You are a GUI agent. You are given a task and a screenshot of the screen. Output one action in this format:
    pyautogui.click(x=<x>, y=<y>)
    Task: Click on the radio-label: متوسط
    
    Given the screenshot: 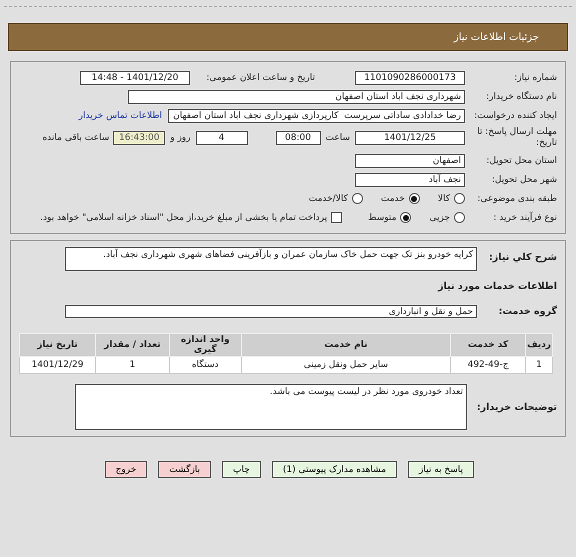 What is the action you would take?
    pyautogui.click(x=382, y=217)
    